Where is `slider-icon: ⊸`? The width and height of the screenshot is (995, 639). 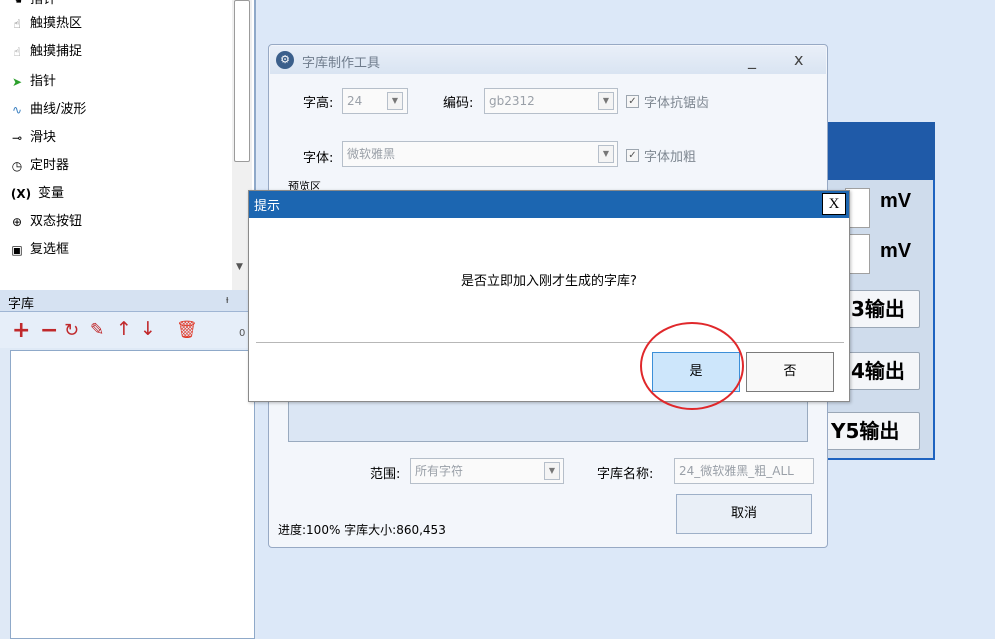
slider-icon: ⊸ is located at coordinates (17, 138).